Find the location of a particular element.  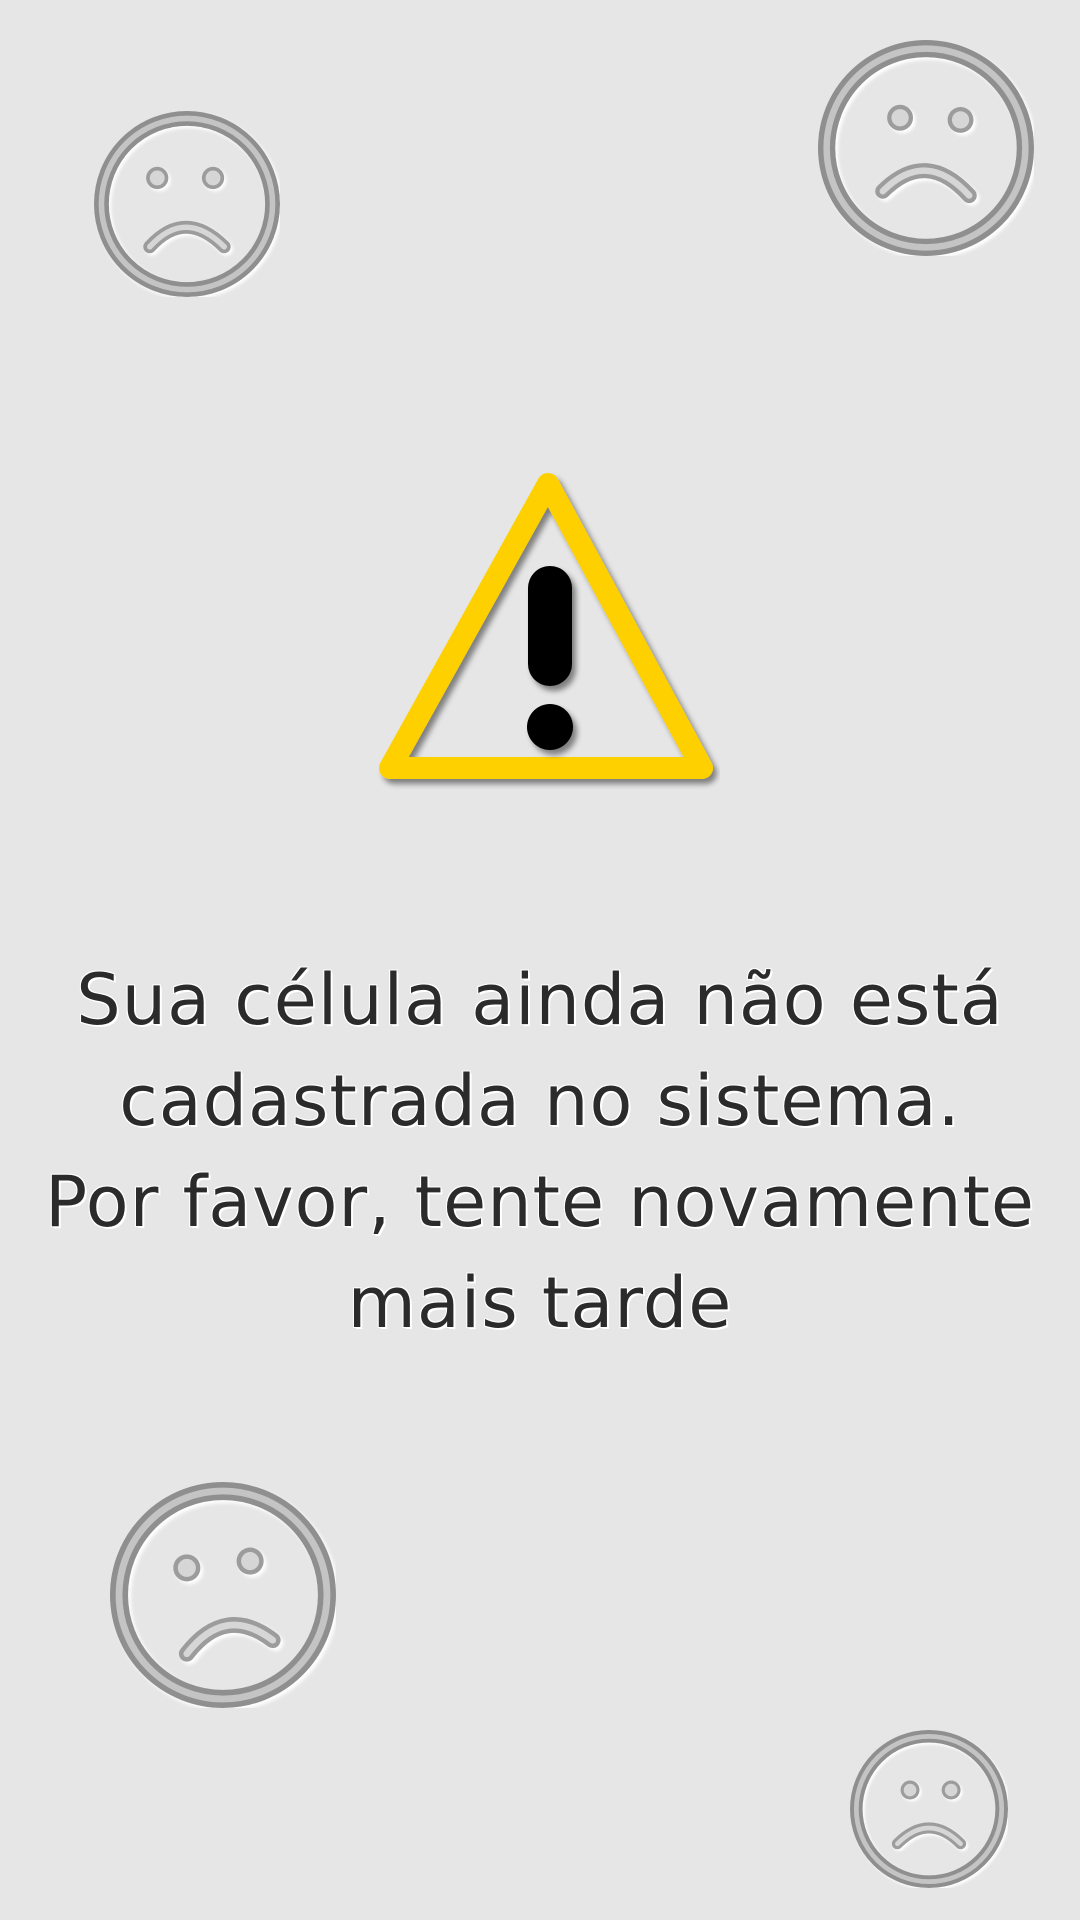

error-message-line: mais tarde is located at coordinates (540, 1303).